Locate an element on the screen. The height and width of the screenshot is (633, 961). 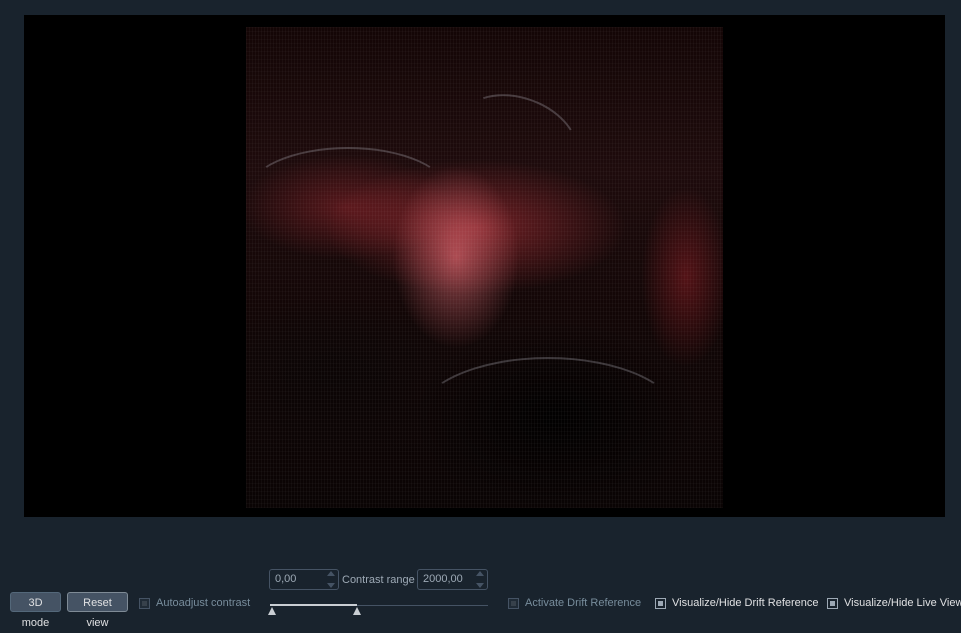
autoadjust-contrast-label: Autoadjust contrast is located at coordinates (203, 603).